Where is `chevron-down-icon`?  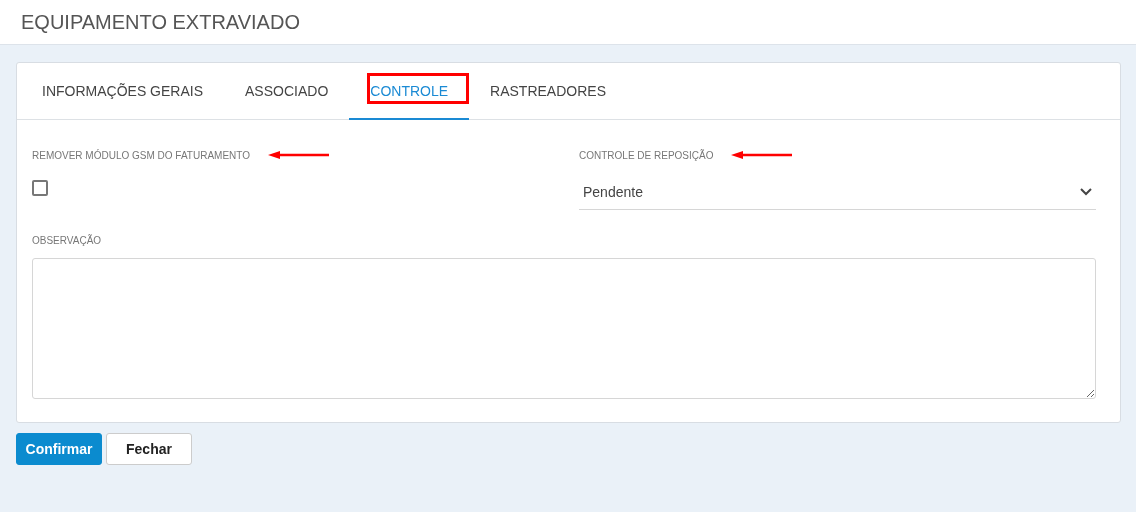
chevron-down-icon is located at coordinates (1086, 191).